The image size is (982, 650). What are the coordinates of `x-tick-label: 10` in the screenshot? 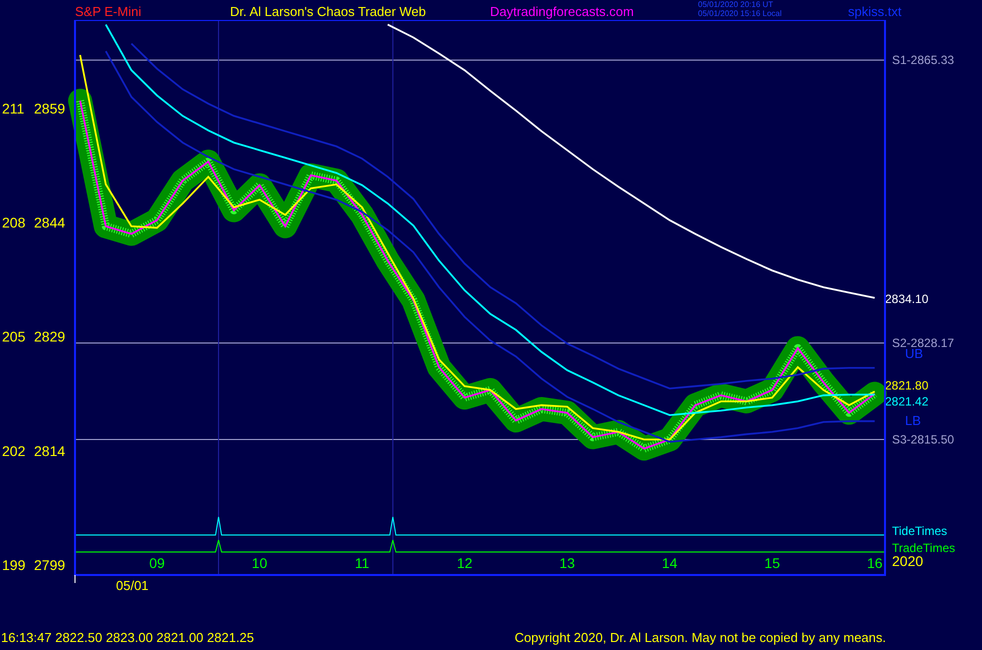 It's located at (260, 563).